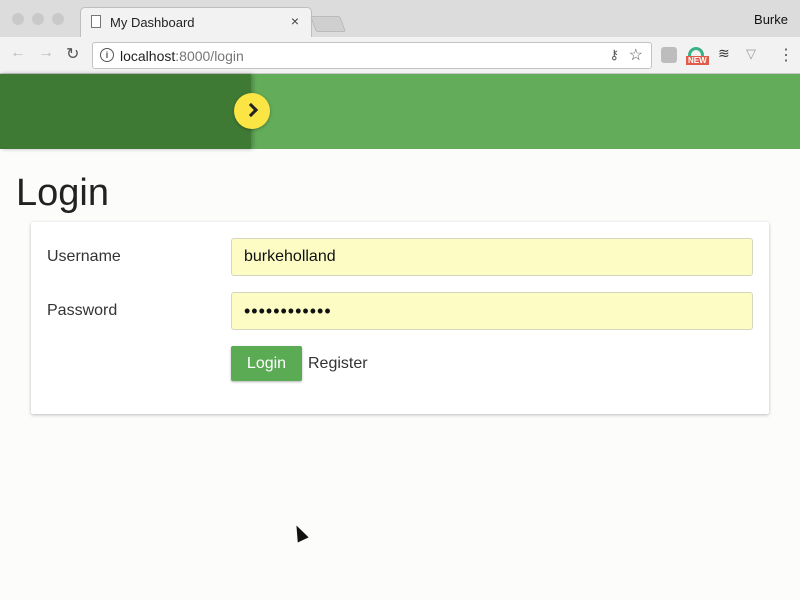  What do you see at coordinates (400, 111) in the screenshot?
I see `app-header` at bounding box center [400, 111].